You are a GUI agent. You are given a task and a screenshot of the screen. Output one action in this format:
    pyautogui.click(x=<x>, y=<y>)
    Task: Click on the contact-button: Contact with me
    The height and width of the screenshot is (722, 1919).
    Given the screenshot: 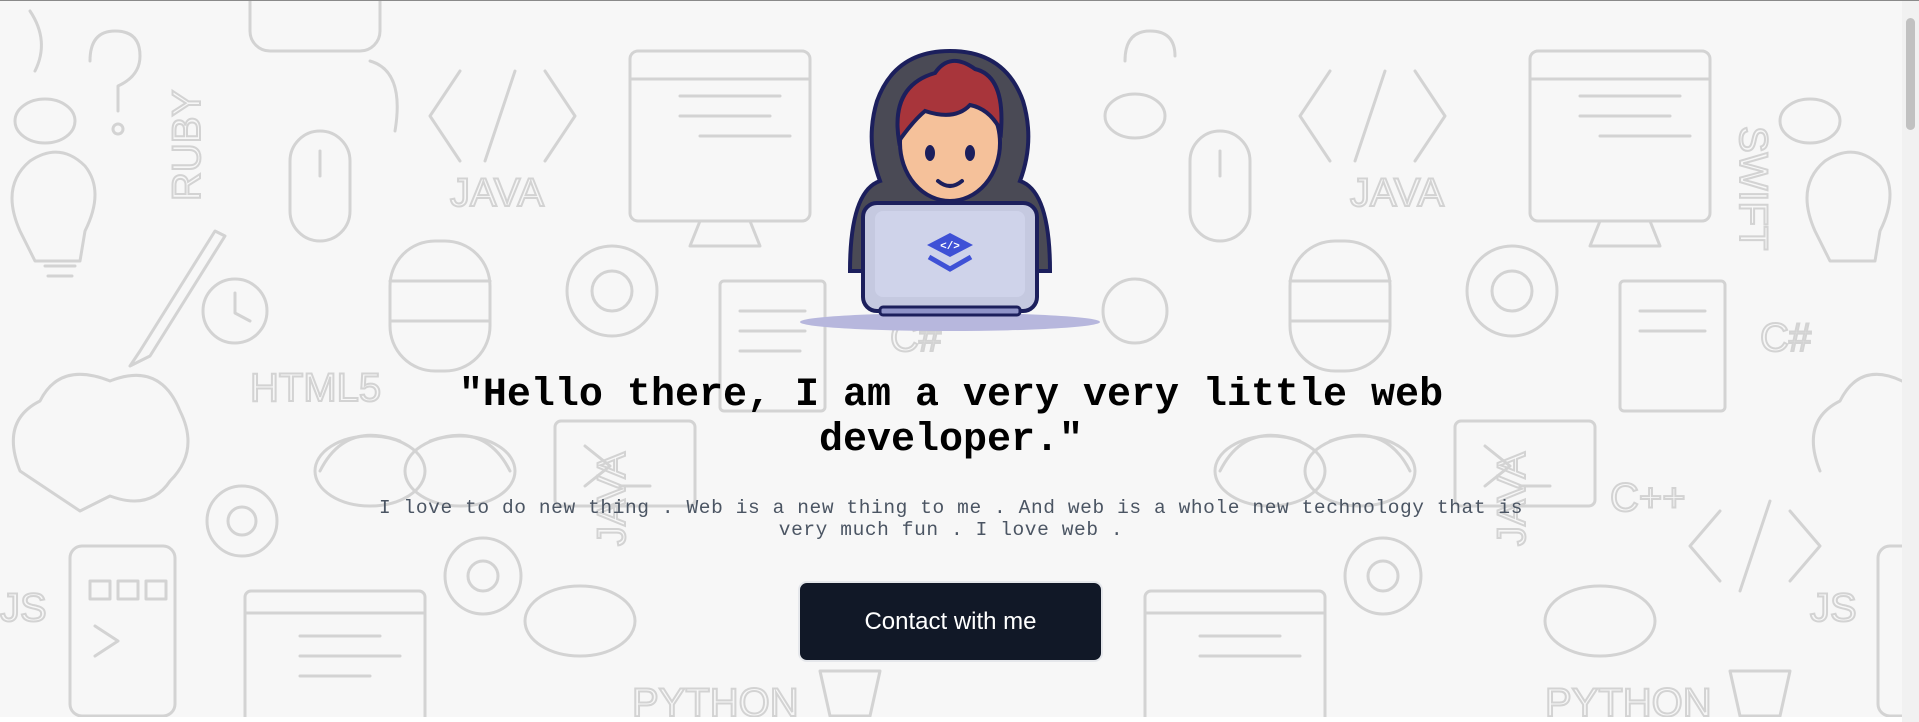 What is the action you would take?
    pyautogui.click(x=950, y=621)
    